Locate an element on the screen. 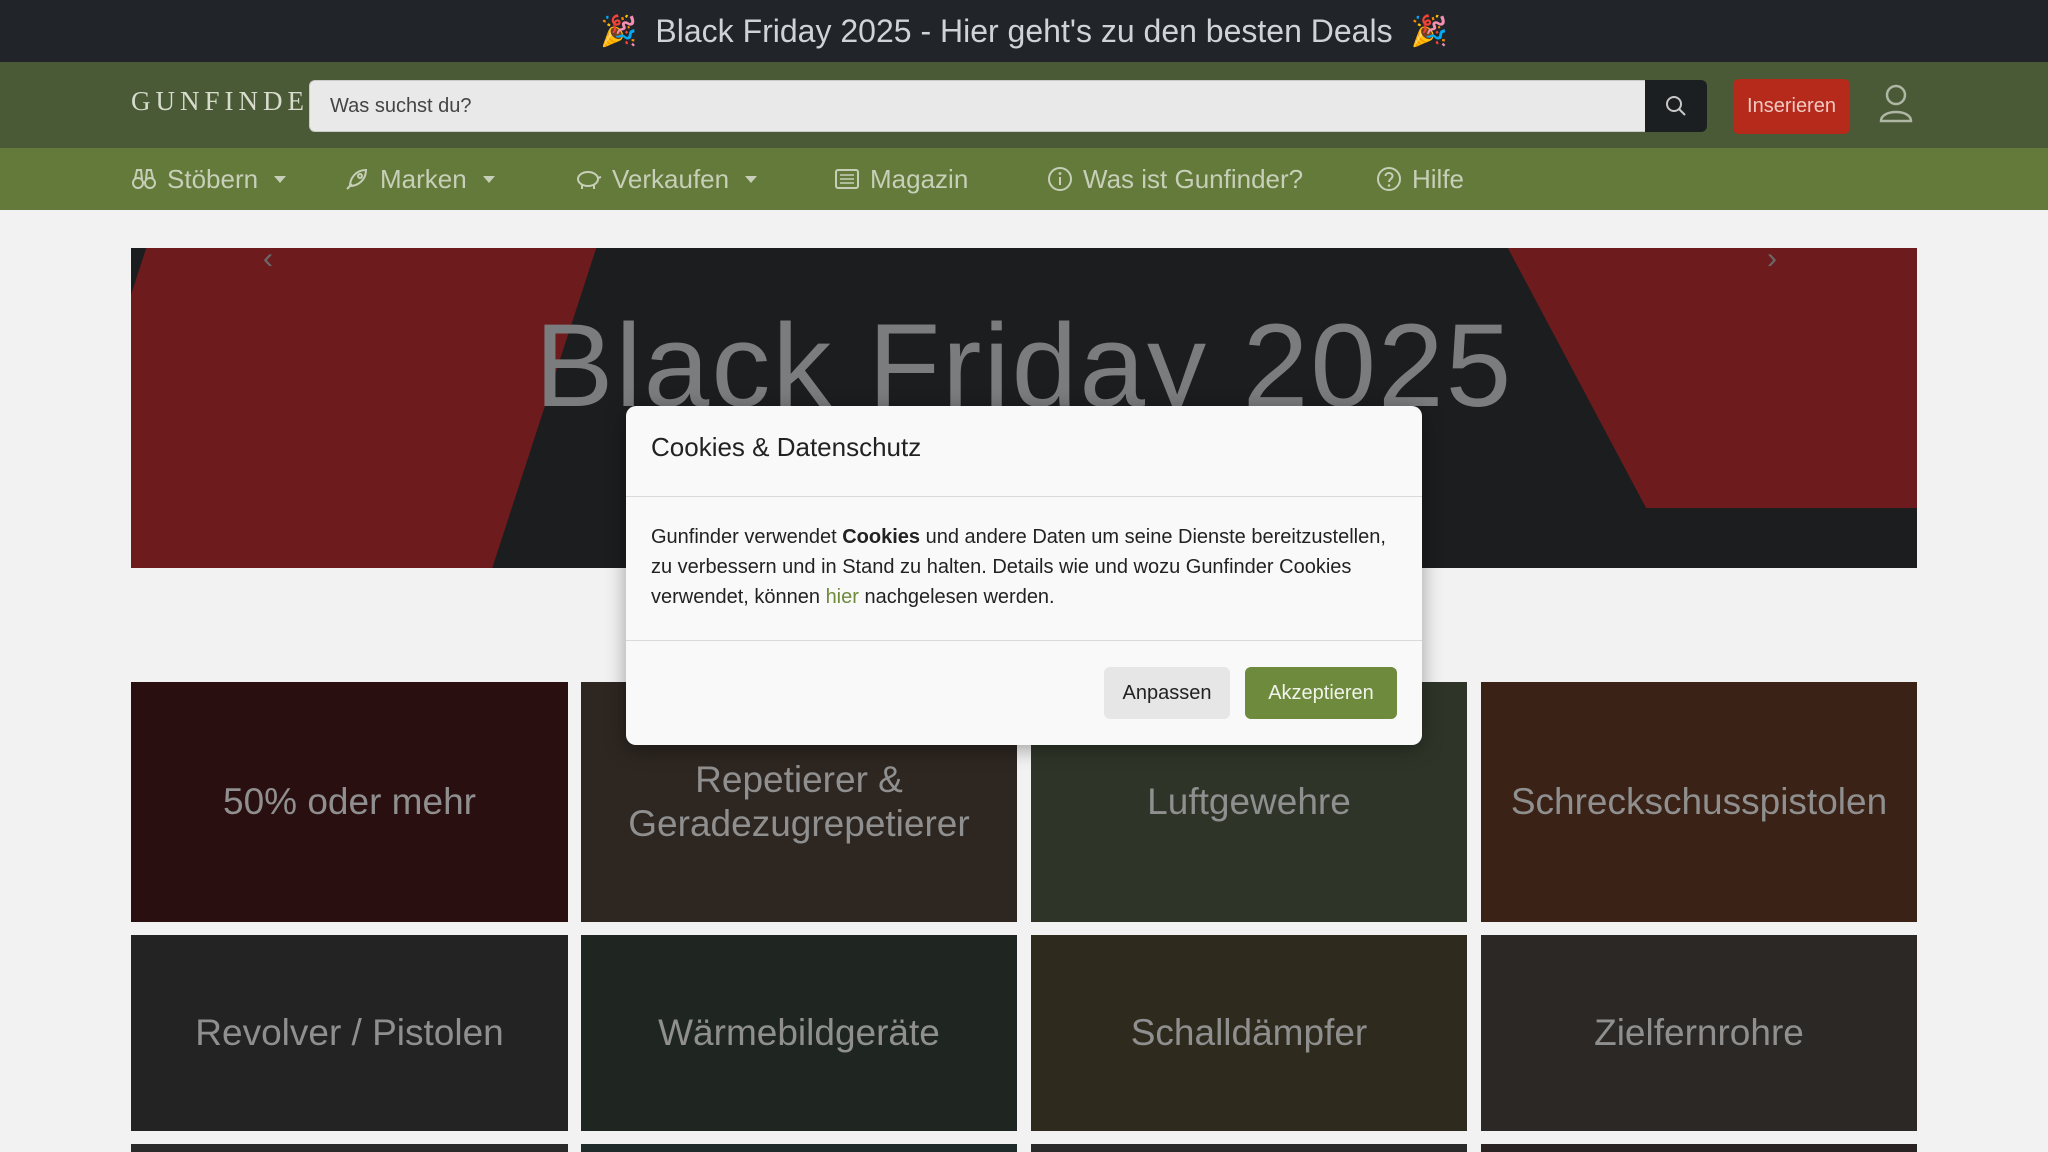  nav-label: Was ist Gunfinder? is located at coordinates (1193, 178).